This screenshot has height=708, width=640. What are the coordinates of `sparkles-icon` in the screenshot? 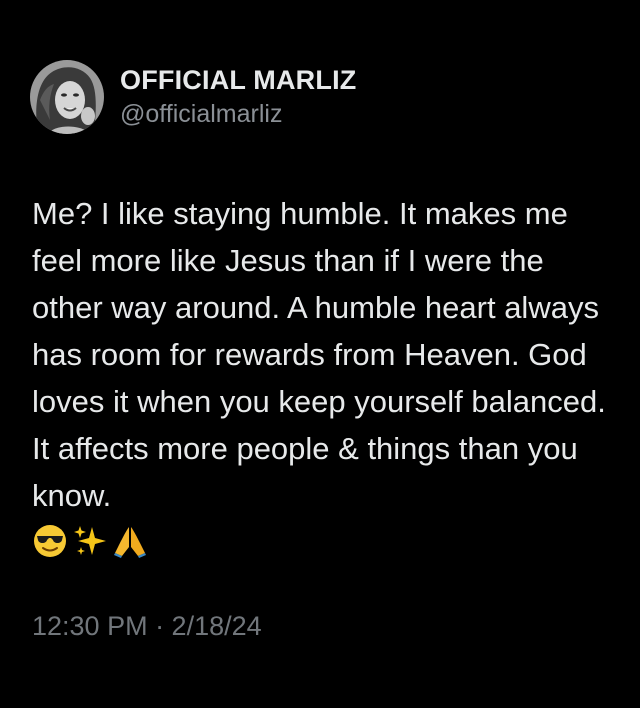 It's located at (90, 541).